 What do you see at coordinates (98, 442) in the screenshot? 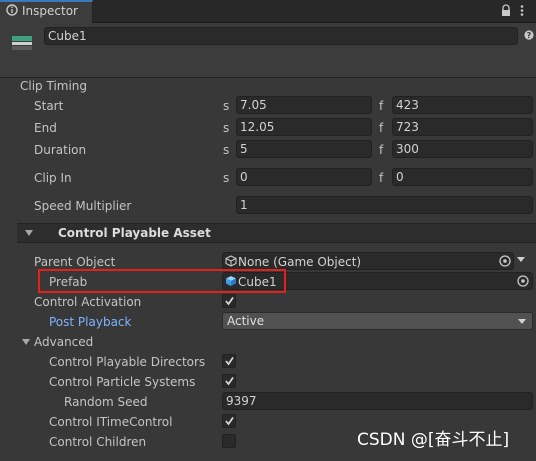
I see `control-children-label: Control Children` at bounding box center [98, 442].